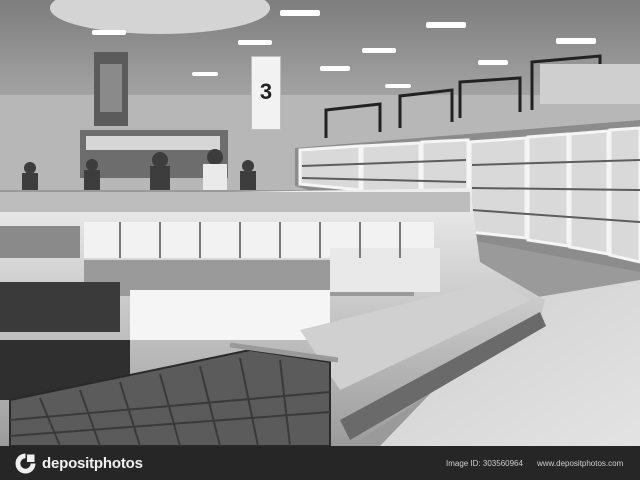 This screenshot has height=480, width=640. I want to click on case-top-edge, so click(235, 202).